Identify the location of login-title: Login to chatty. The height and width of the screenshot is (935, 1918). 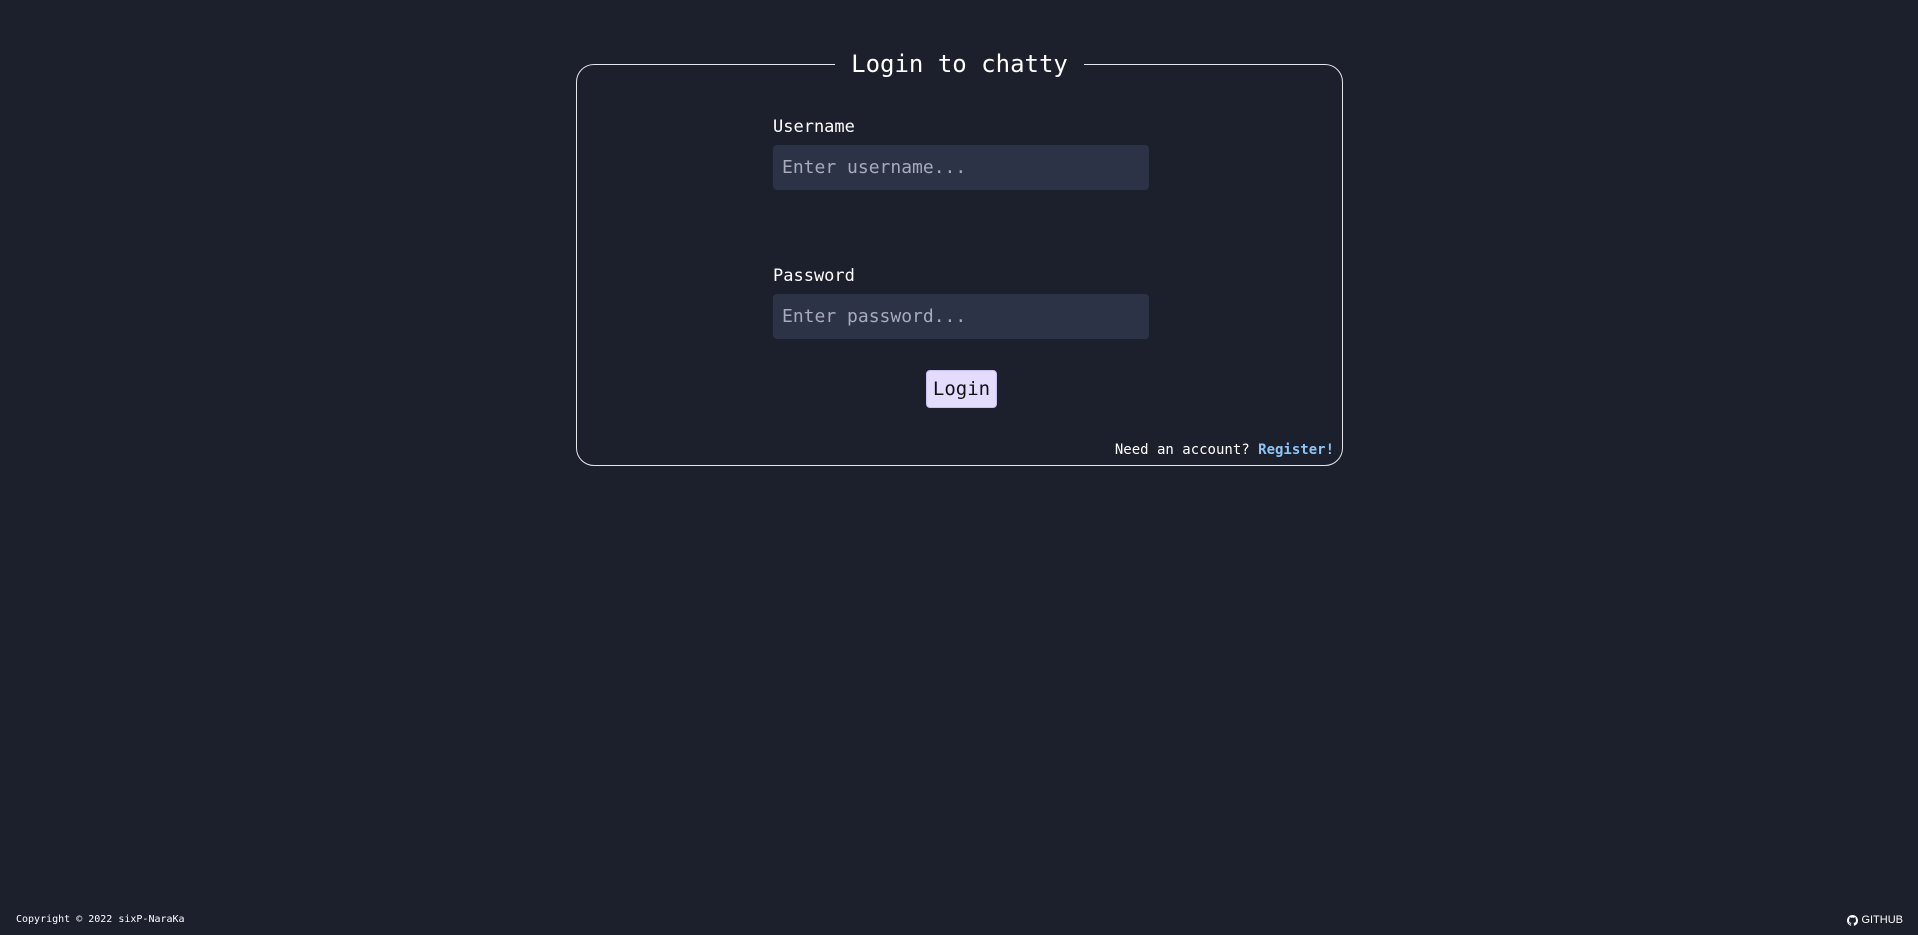
(959, 64).